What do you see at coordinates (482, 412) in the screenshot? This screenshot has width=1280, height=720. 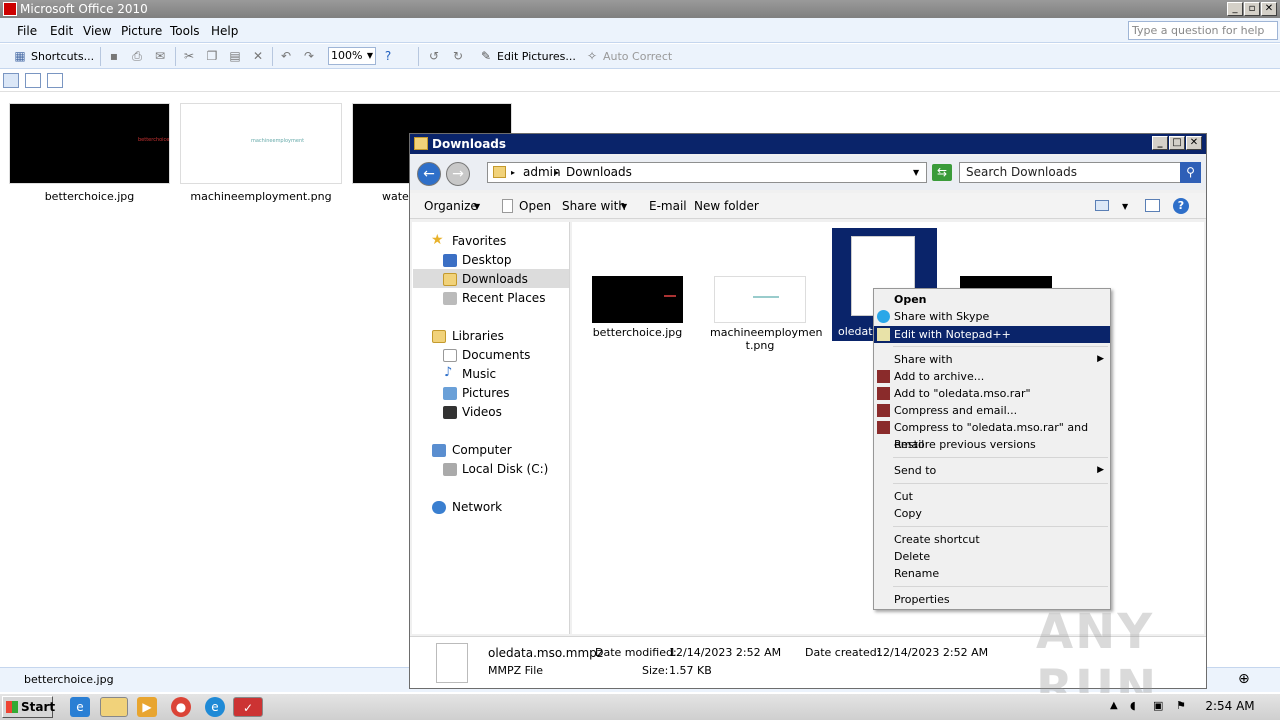 I see `nav-videos: Videos` at bounding box center [482, 412].